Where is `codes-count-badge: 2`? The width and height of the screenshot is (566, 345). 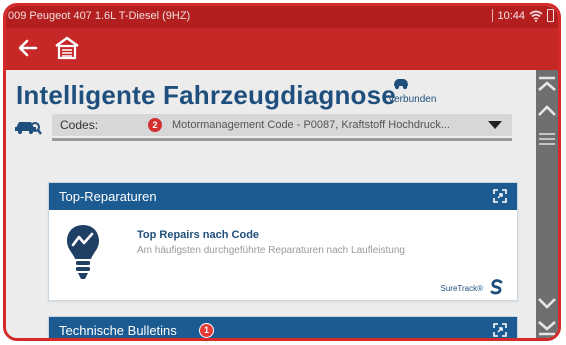
codes-count-badge: 2 is located at coordinates (155, 125).